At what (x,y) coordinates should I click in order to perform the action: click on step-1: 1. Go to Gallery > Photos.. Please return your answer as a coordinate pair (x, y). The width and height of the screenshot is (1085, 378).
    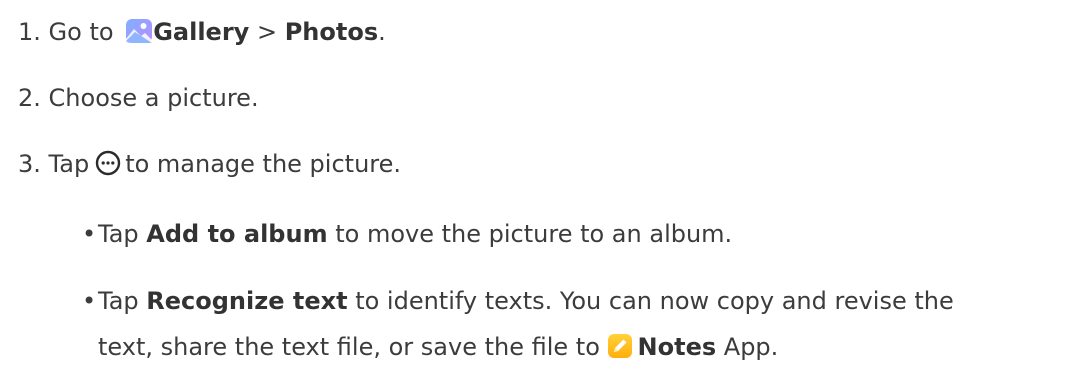
    Looking at the image, I should click on (202, 32).